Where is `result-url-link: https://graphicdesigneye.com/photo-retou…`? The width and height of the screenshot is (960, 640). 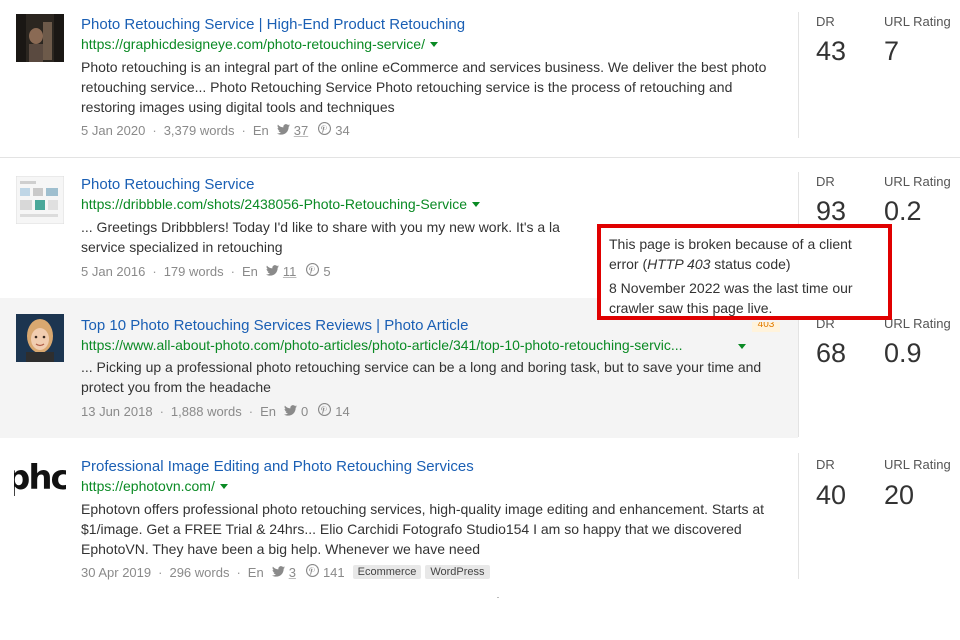 result-url-link: https://graphicdesigneye.com/photo-retou… is located at coordinates (259, 44).